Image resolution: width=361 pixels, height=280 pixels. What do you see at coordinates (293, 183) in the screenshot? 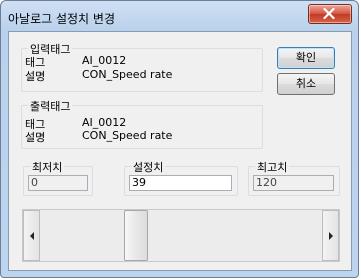
I see `max-value-field: 120` at bounding box center [293, 183].